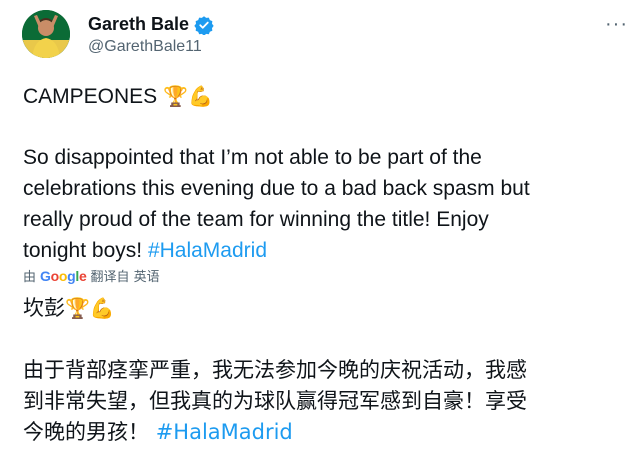 This screenshot has width=640, height=452. I want to click on translated-headline-row: 坎彭🏆💪, so click(69, 307).